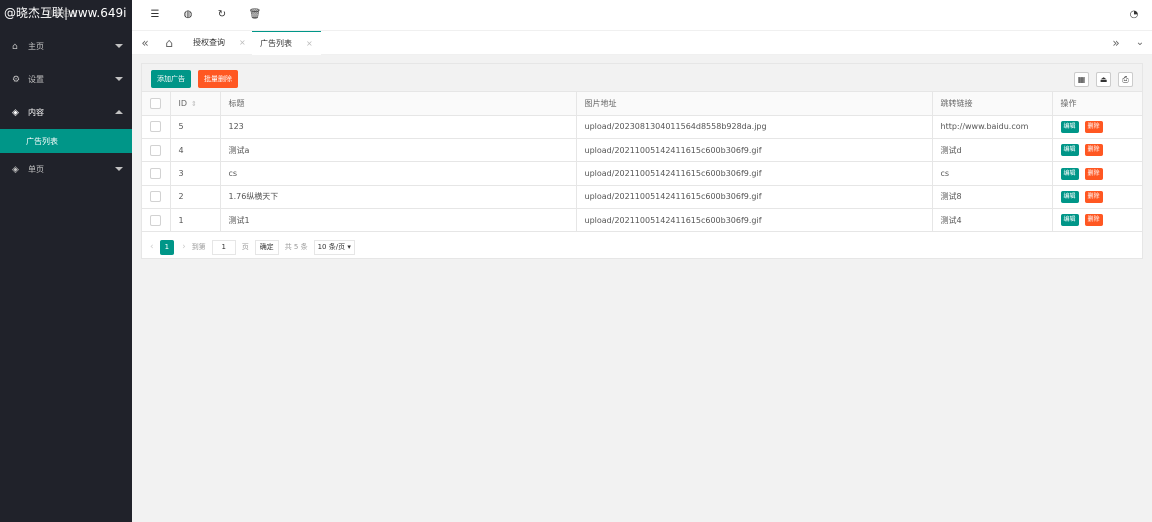 This screenshot has height=522, width=1152. Describe the element at coordinates (15, 112) in the screenshot. I see `diamond-icon: ◈` at that location.